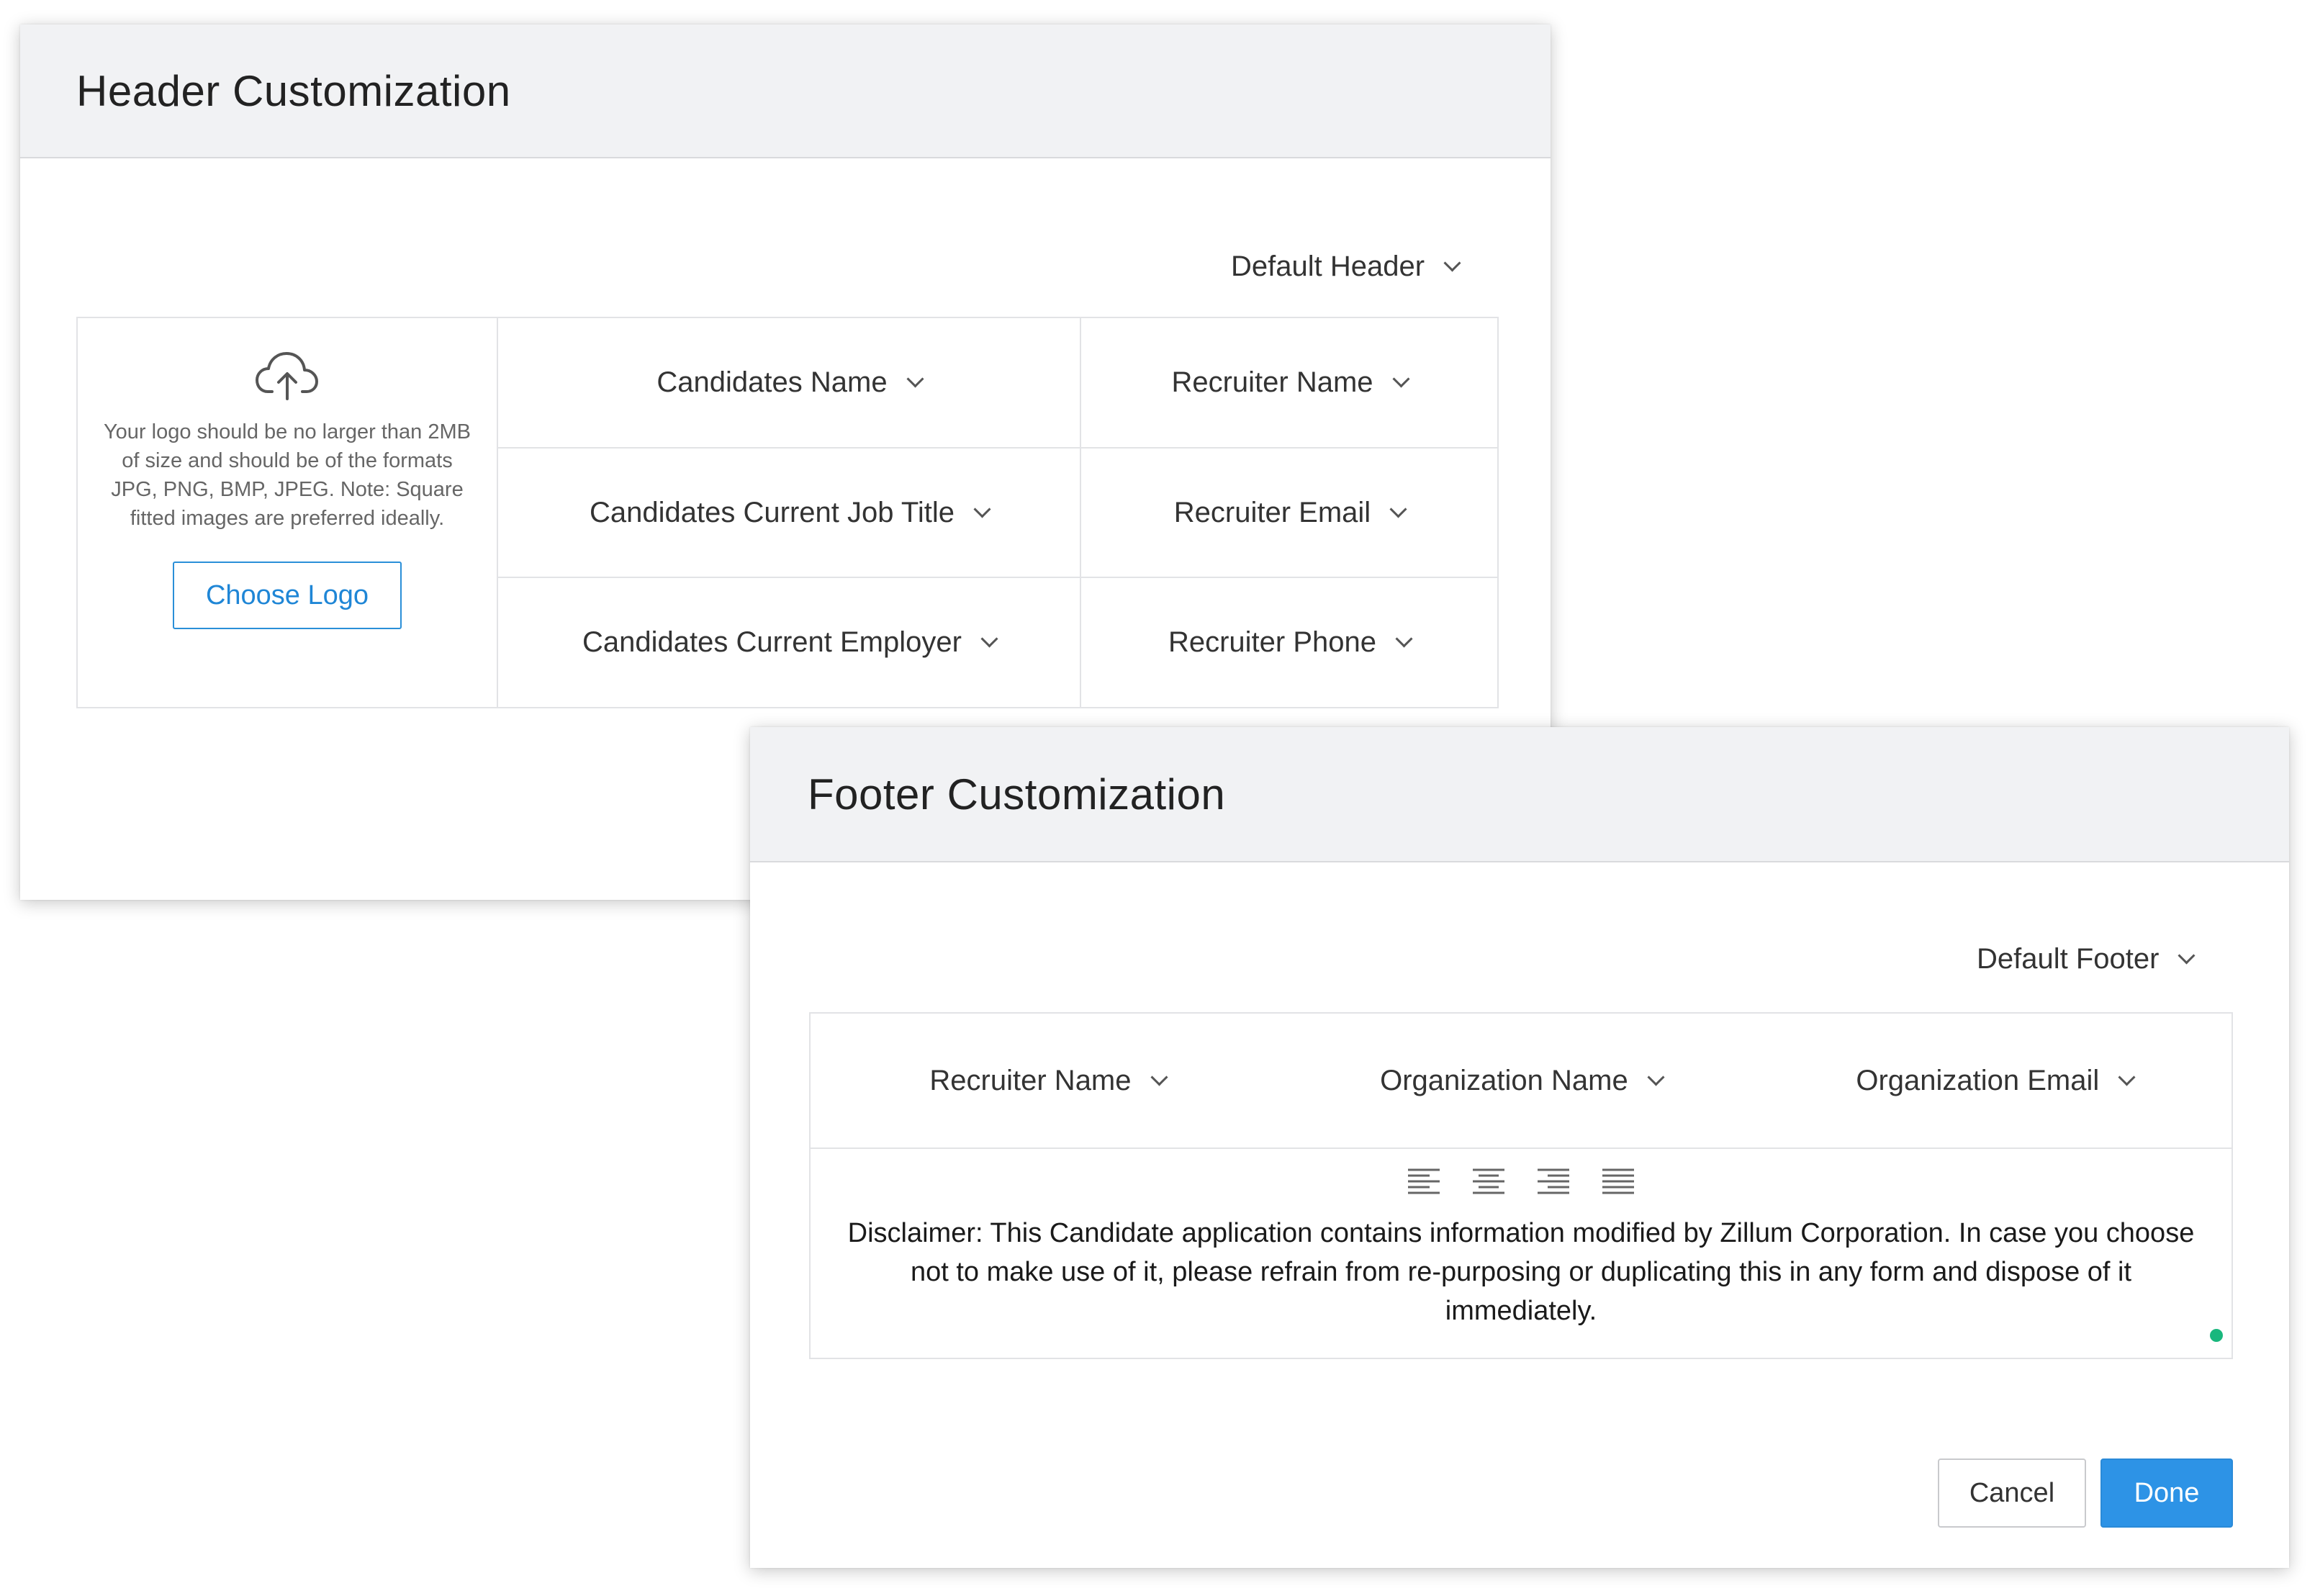 This screenshot has width=2315, height=1596. Describe the element at coordinates (293, 90) in the screenshot. I see `header-panel-title: Header Customization` at that location.